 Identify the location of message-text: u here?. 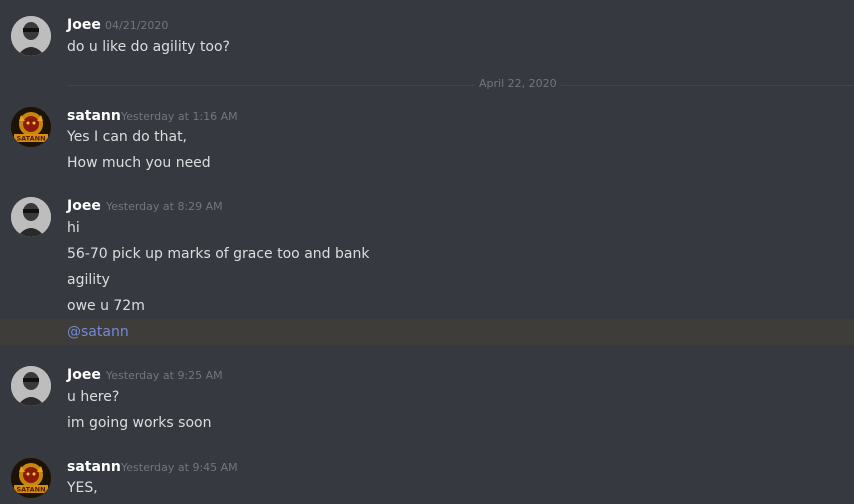
(93, 397).